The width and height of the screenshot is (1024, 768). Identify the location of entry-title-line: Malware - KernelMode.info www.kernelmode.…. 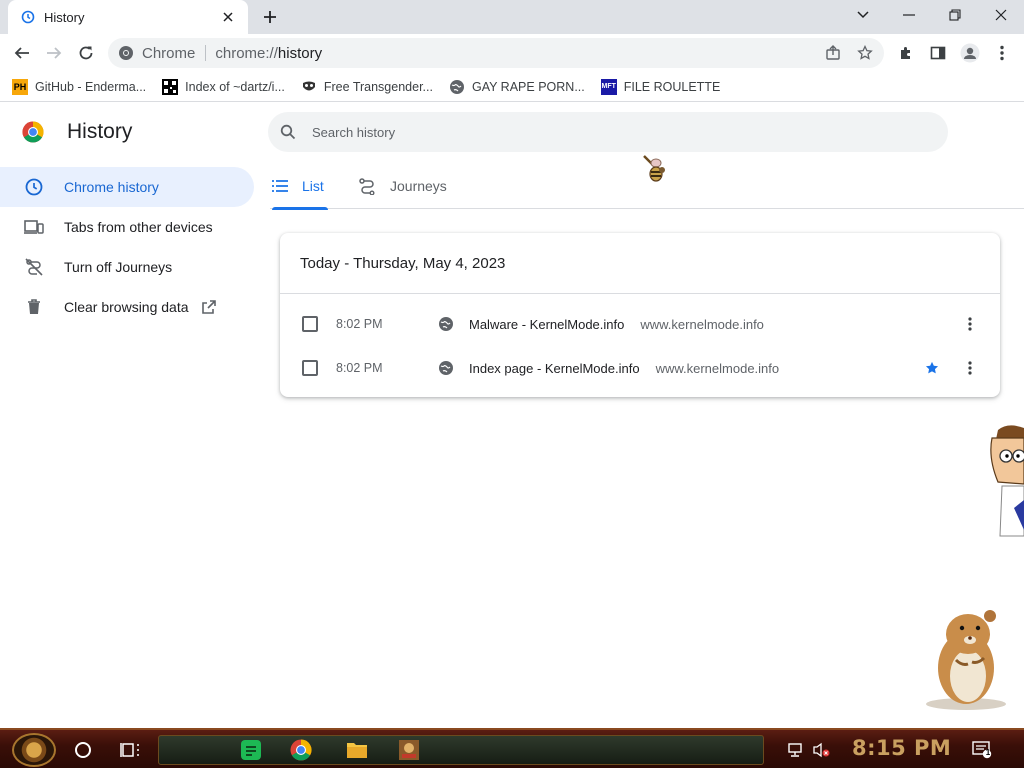
(616, 324).